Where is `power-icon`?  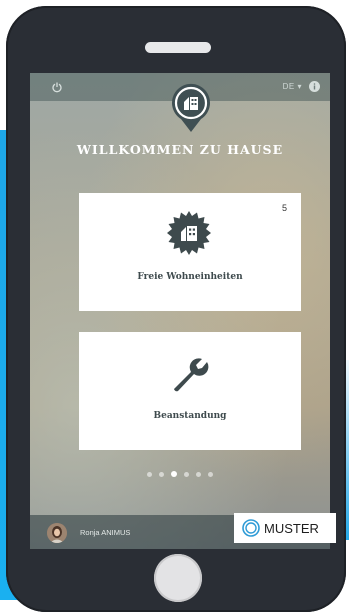
power-icon is located at coordinates (57, 87).